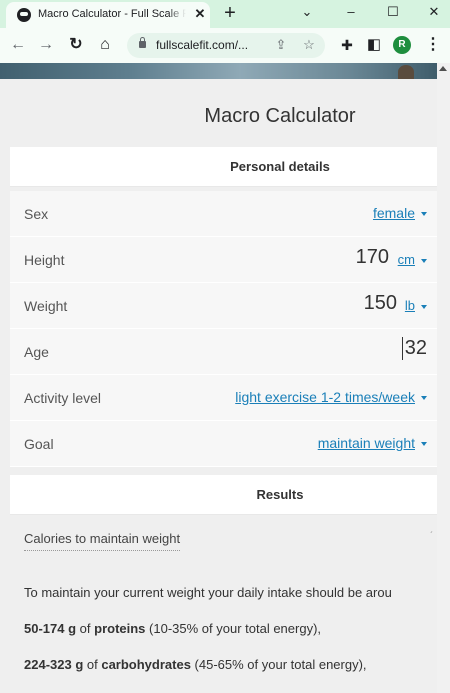 This screenshot has height=693, width=450. Describe the element at coordinates (280, 116) in the screenshot. I see `calculator-title: Macro Calculator` at that location.